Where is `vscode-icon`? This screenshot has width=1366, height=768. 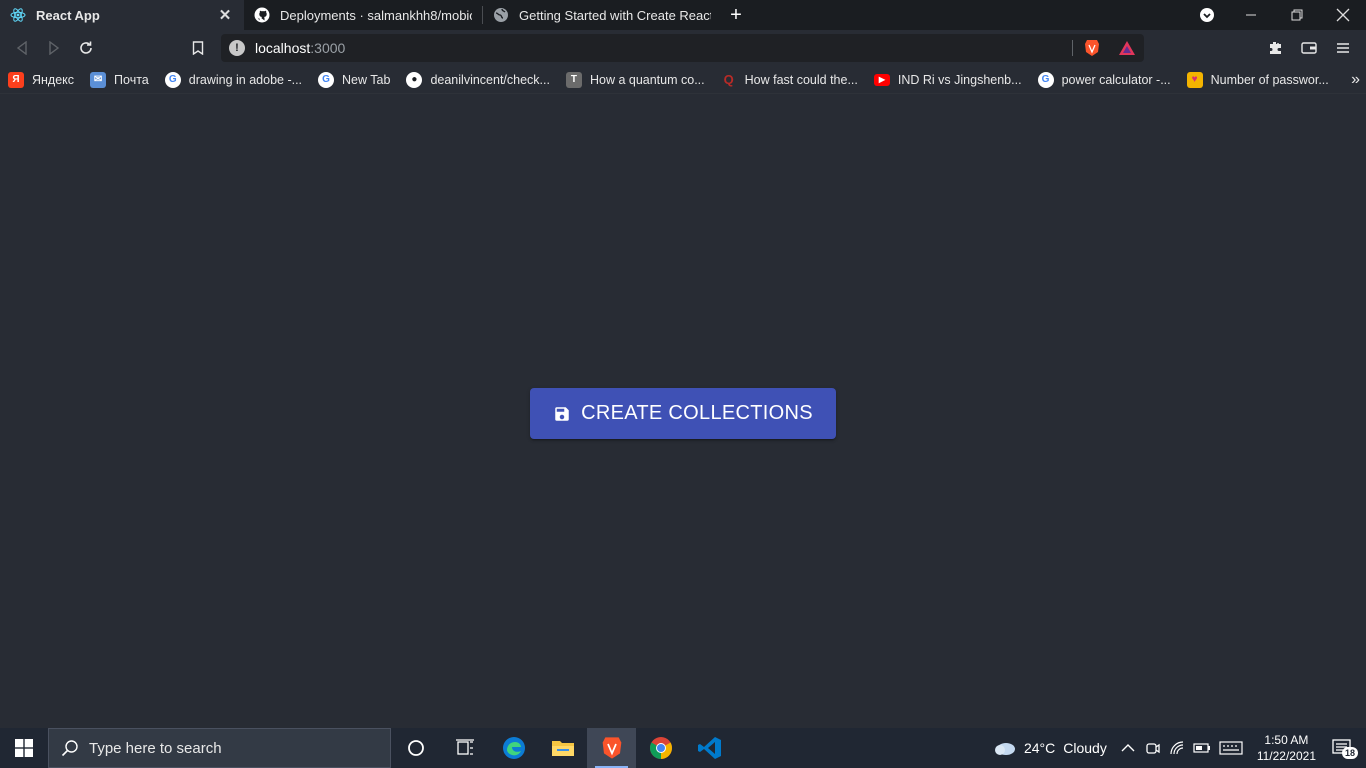
vscode-icon is located at coordinates (709, 748).